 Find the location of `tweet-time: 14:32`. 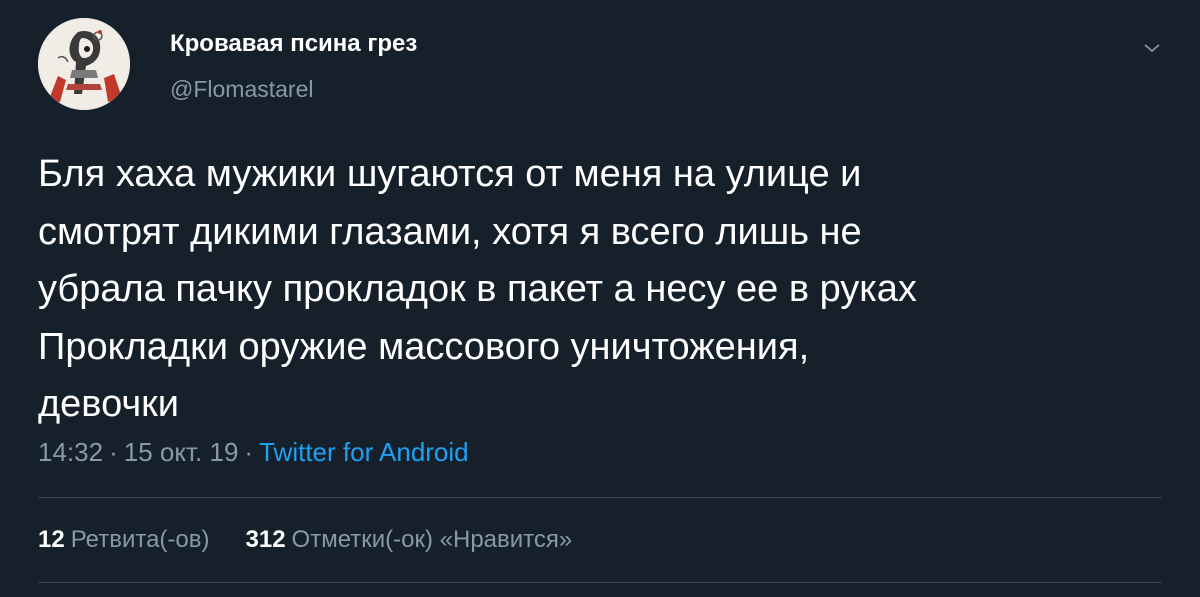

tweet-time: 14:32 is located at coordinates (70, 452).